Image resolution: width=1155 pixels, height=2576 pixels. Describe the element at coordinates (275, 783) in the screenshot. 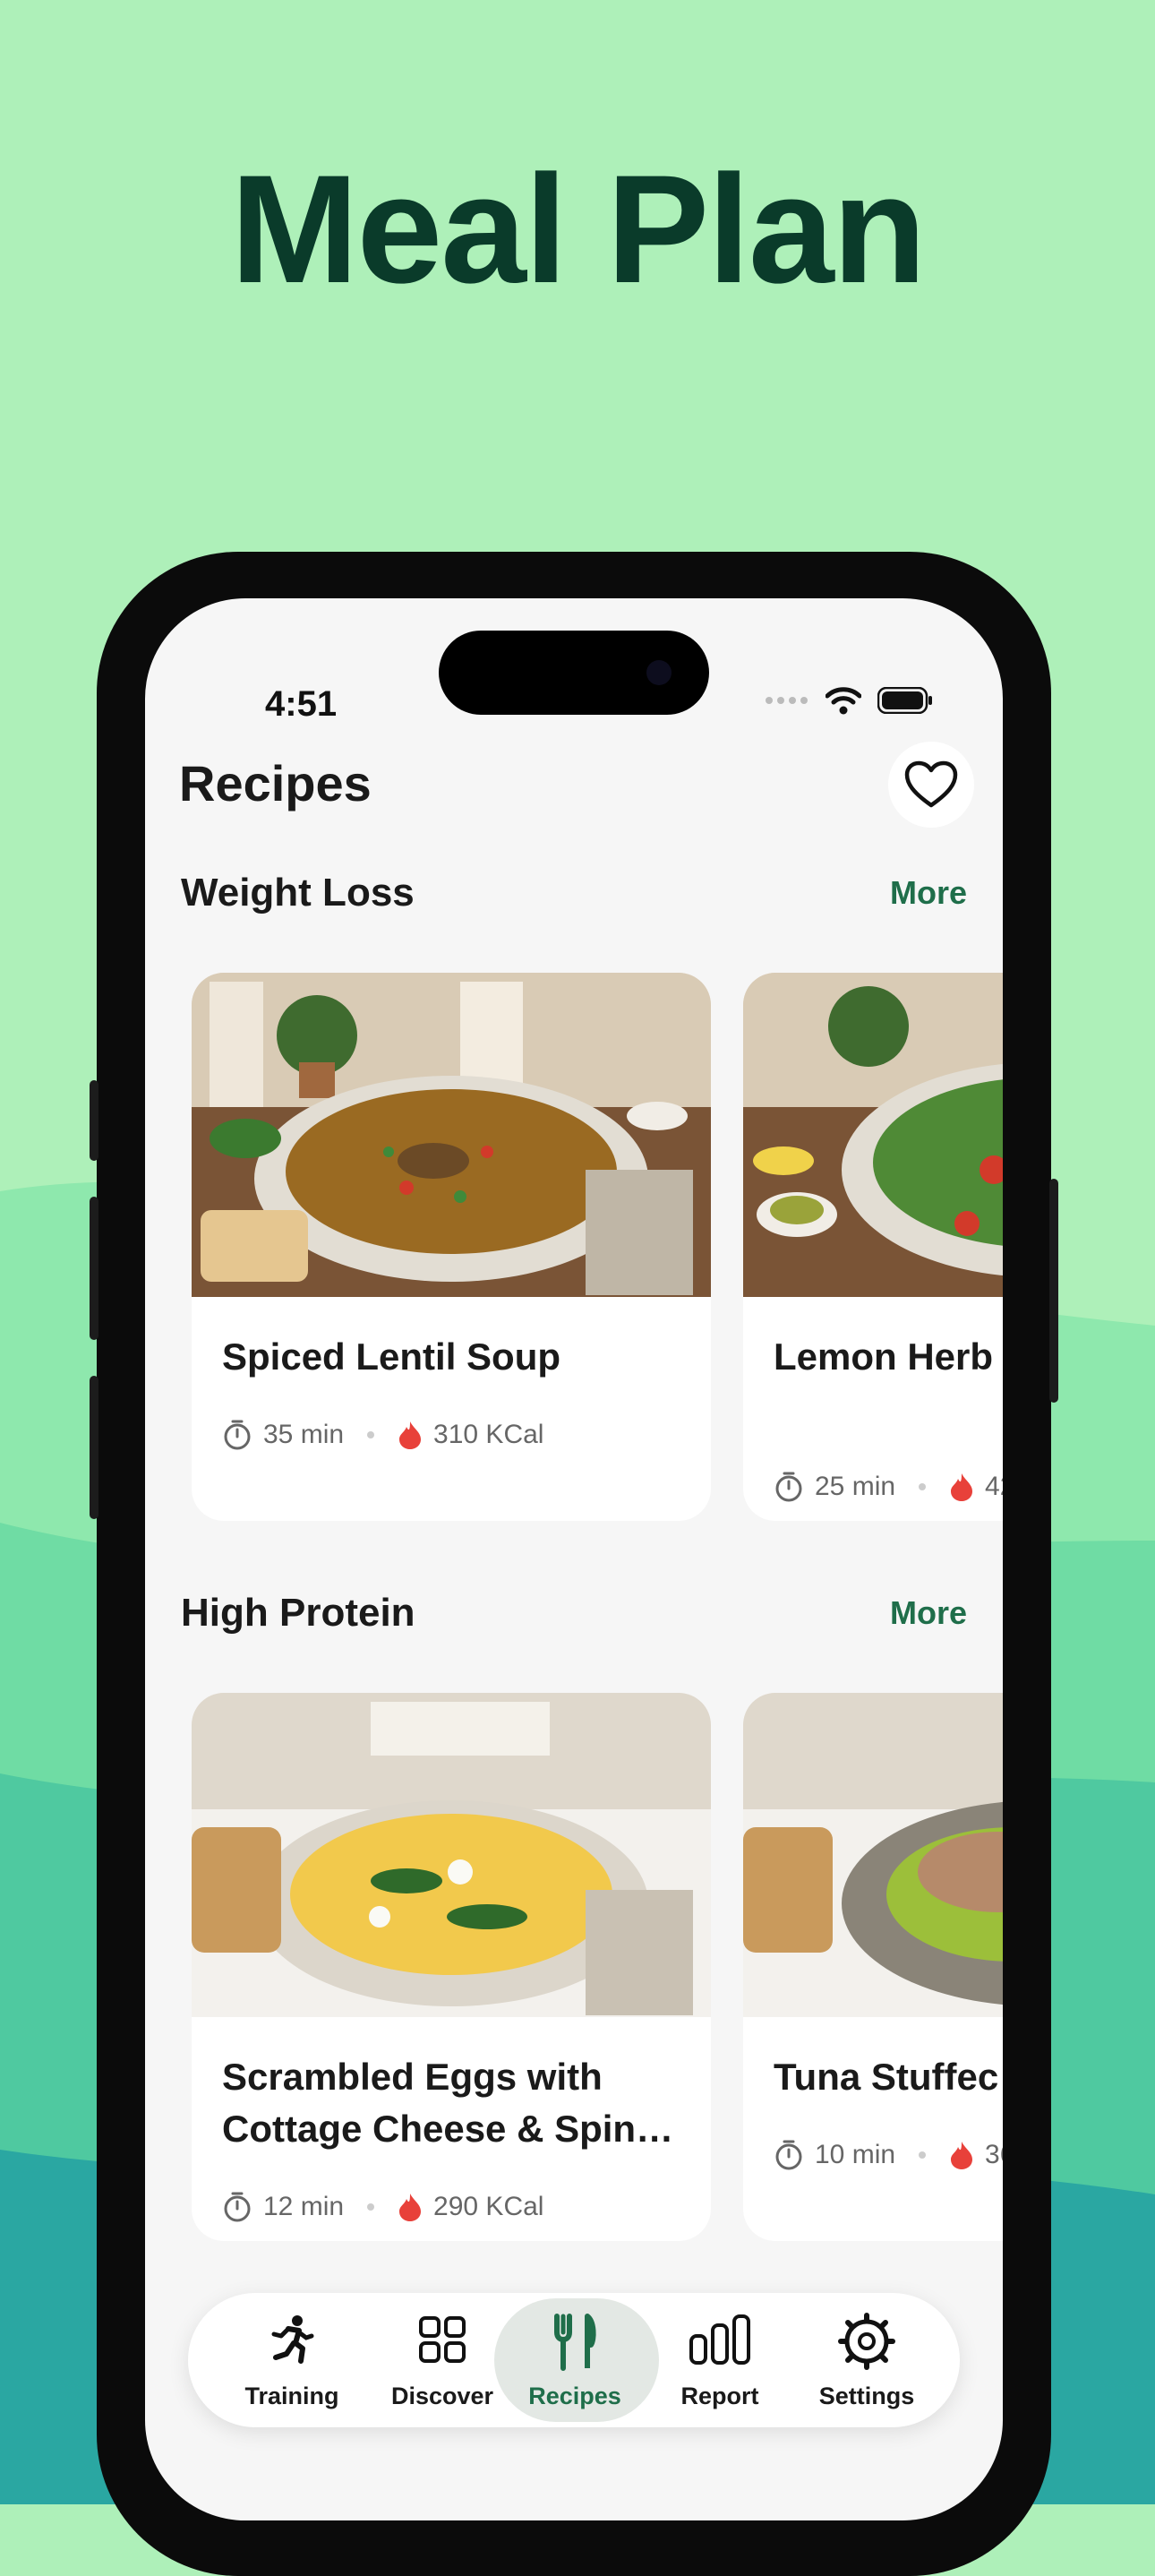

I see `screen-title: Recipes` at that location.